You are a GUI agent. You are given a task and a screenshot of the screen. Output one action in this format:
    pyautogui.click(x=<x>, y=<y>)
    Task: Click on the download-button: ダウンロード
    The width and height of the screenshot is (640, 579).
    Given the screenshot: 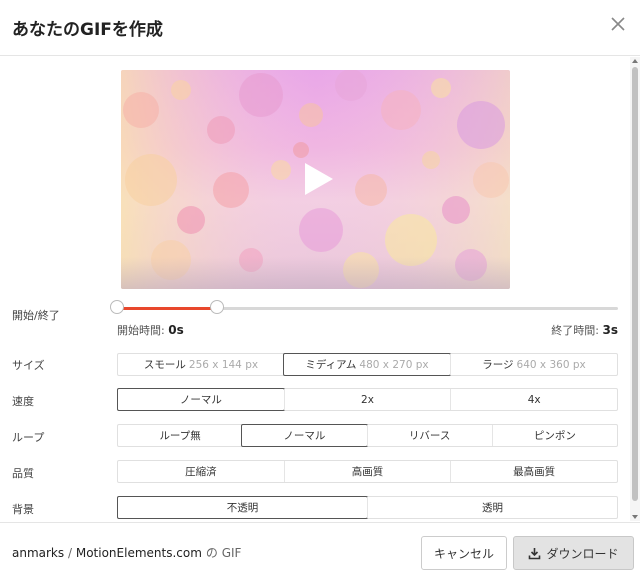 What is the action you would take?
    pyautogui.click(x=573, y=553)
    